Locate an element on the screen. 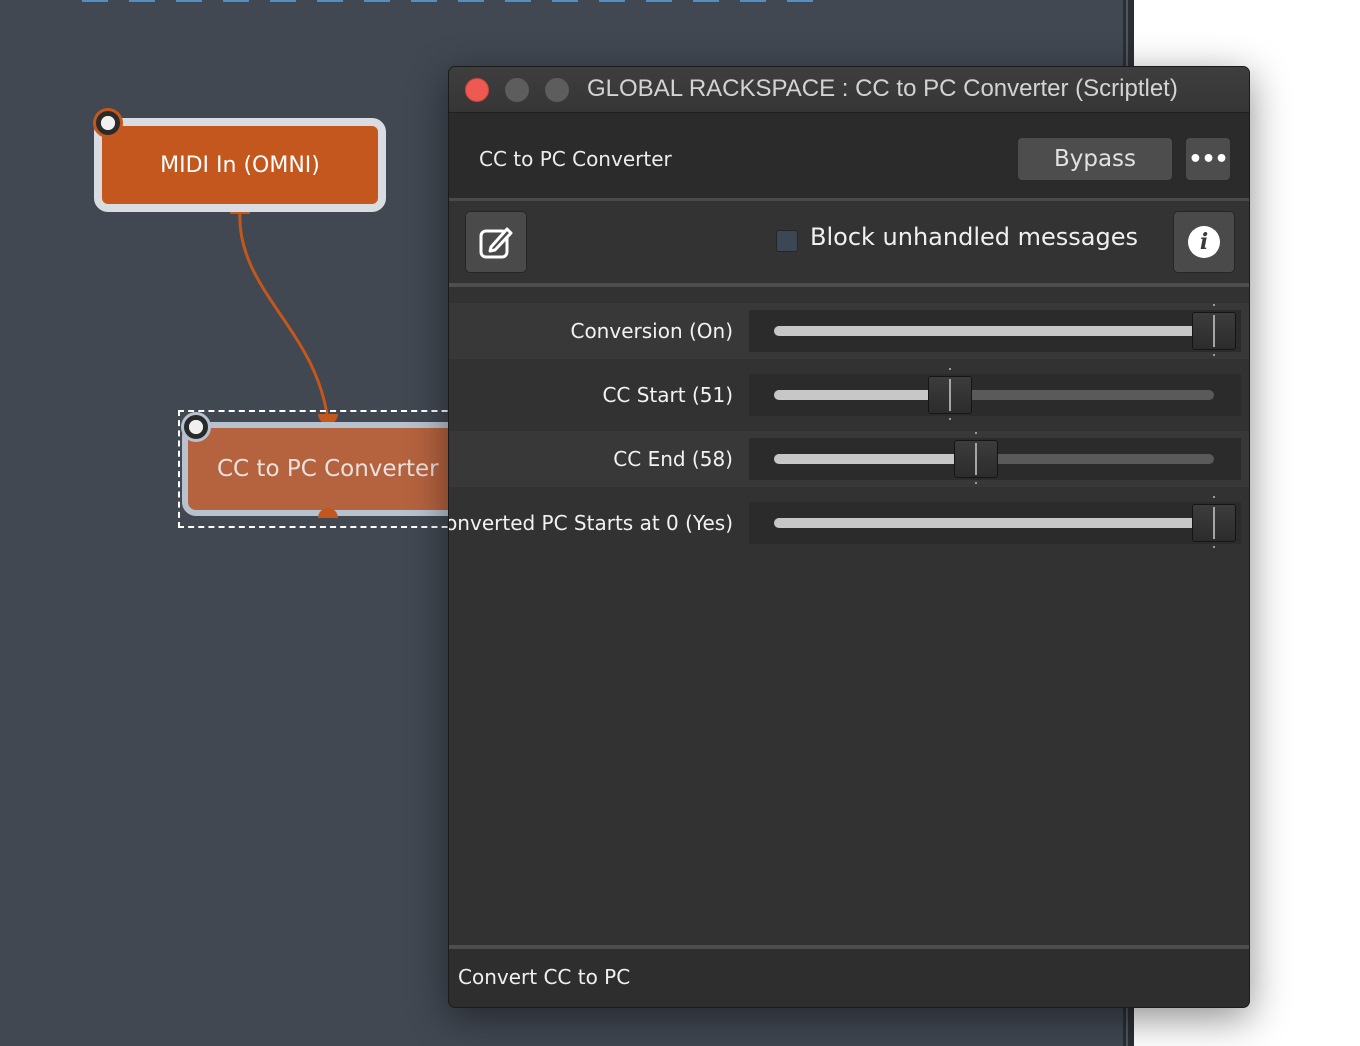  block-unhandled-checkbox is located at coordinates (787, 241).